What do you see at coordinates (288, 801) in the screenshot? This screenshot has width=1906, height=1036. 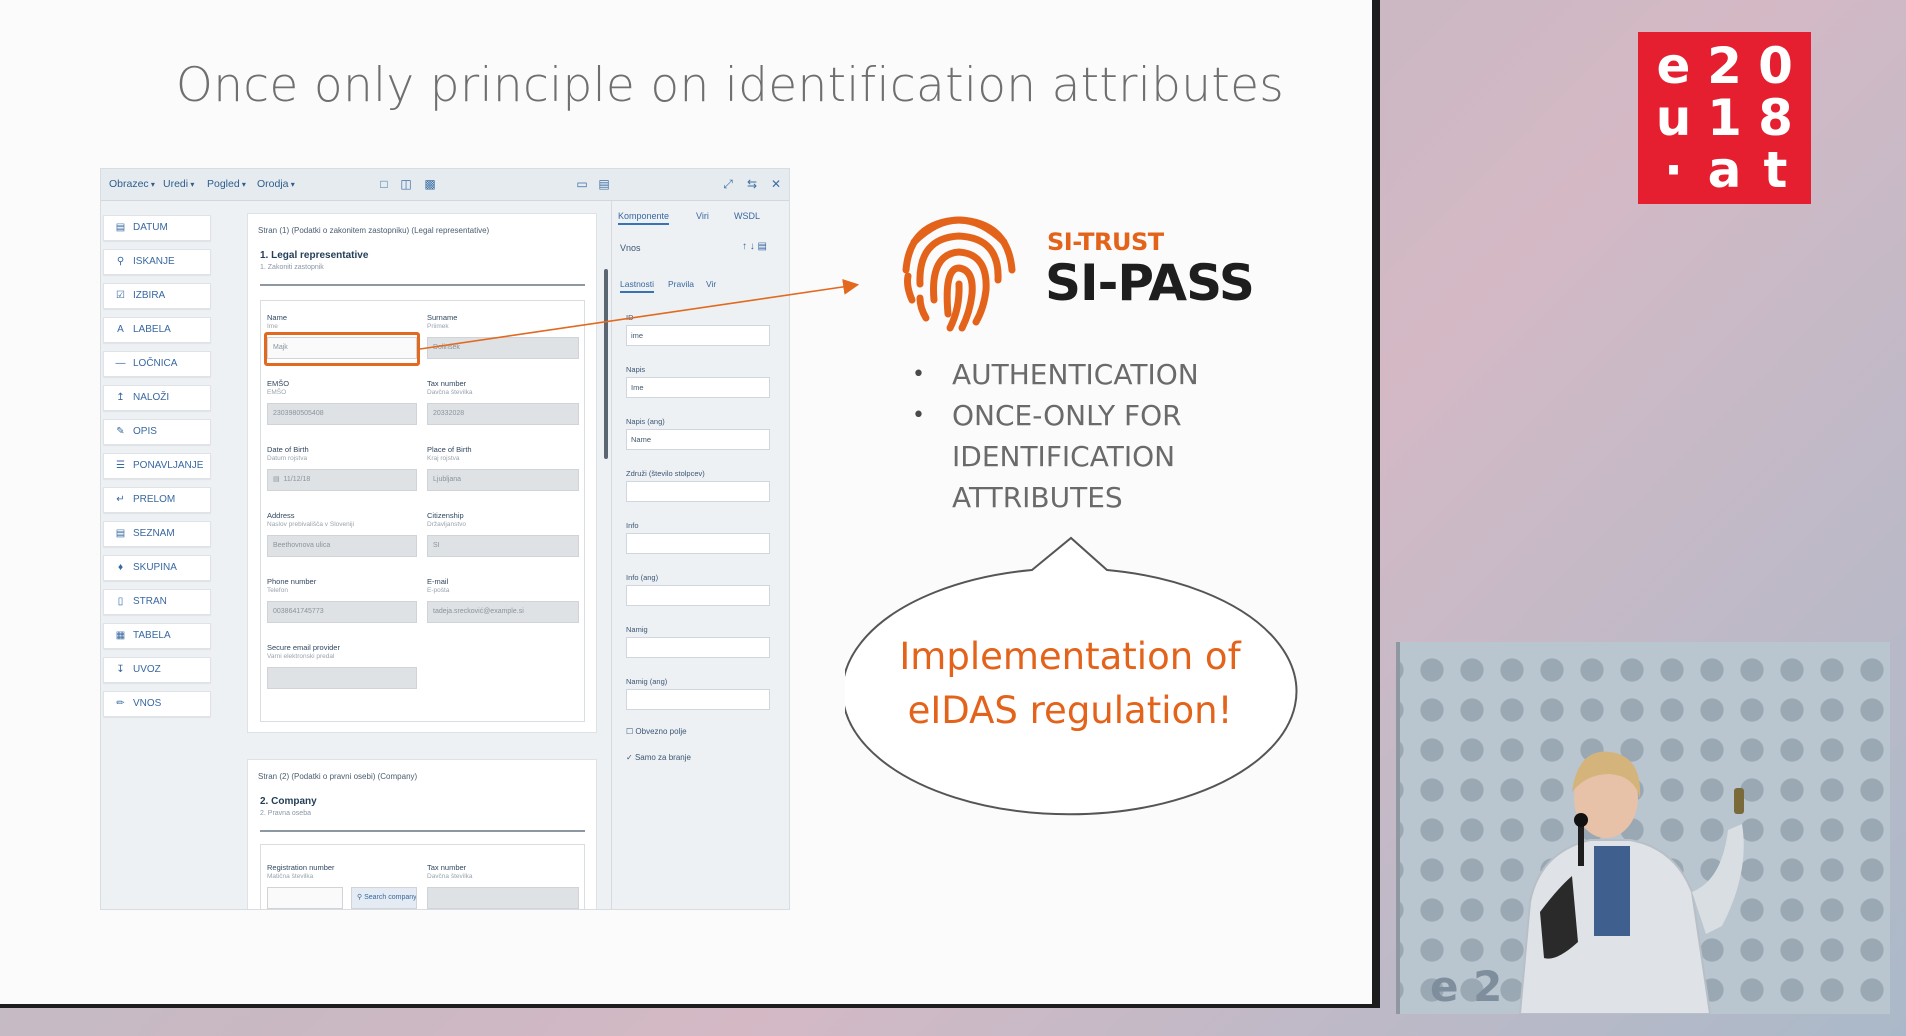 I see `section-title: 2. Company` at bounding box center [288, 801].